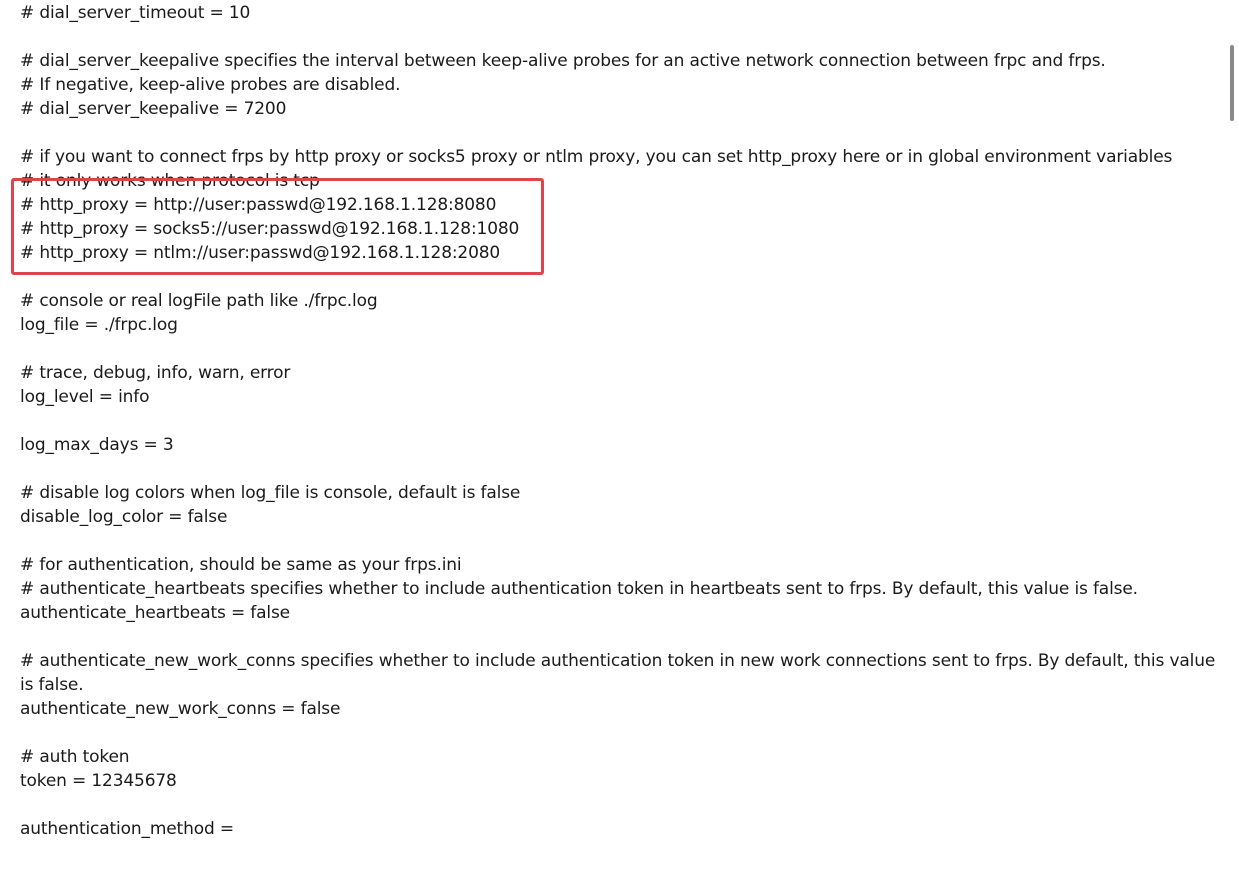 The height and width of the screenshot is (869, 1239). I want to click on editor-line: authenticate_new_work_conns = false, so click(180, 709).